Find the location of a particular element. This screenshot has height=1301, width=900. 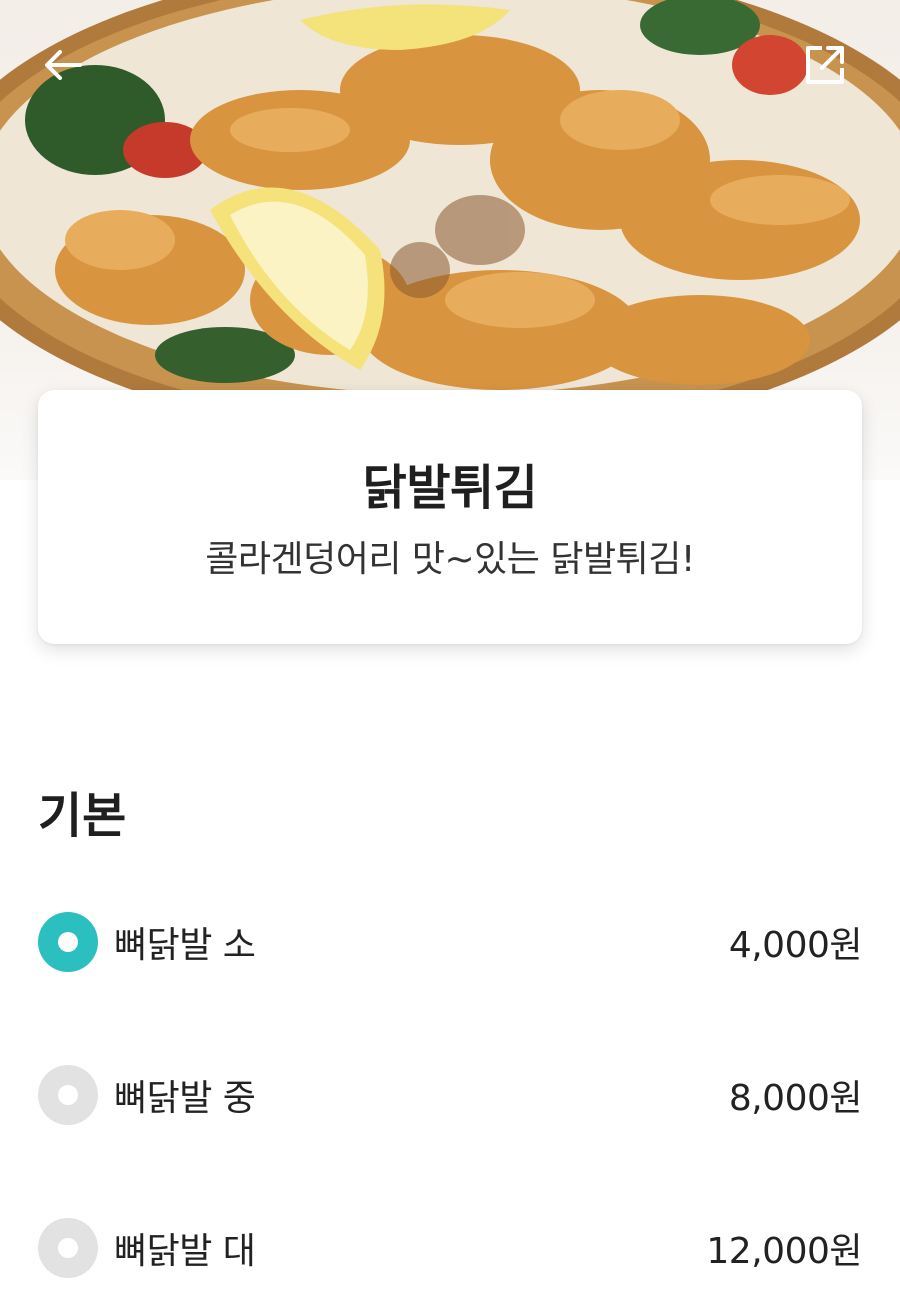

option-section-title: 기본 is located at coordinates (82, 816).